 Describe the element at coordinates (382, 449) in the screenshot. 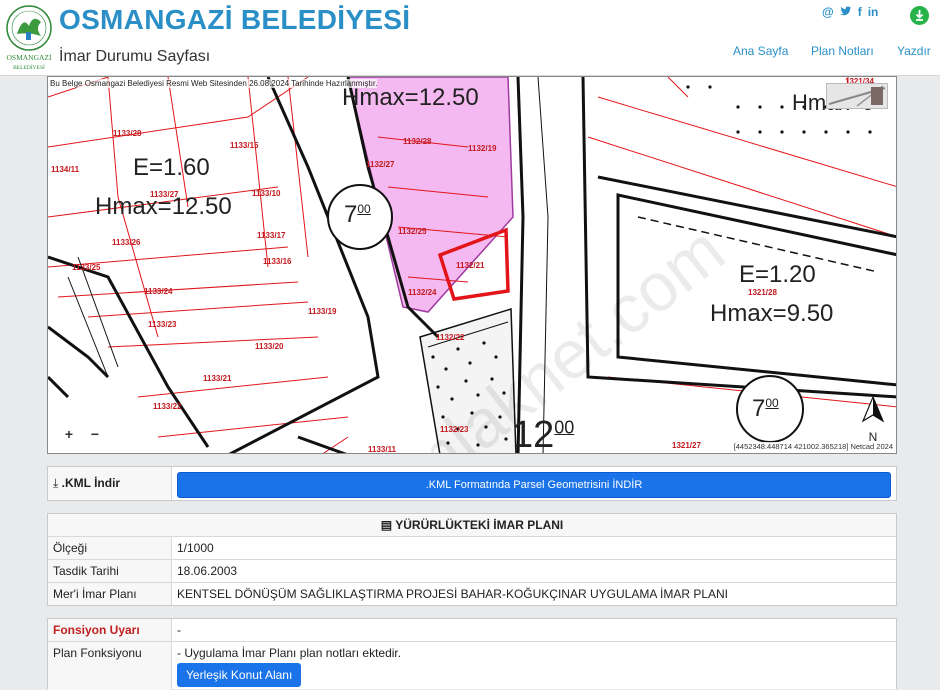

I see `parcel-label: 1133/11` at that location.